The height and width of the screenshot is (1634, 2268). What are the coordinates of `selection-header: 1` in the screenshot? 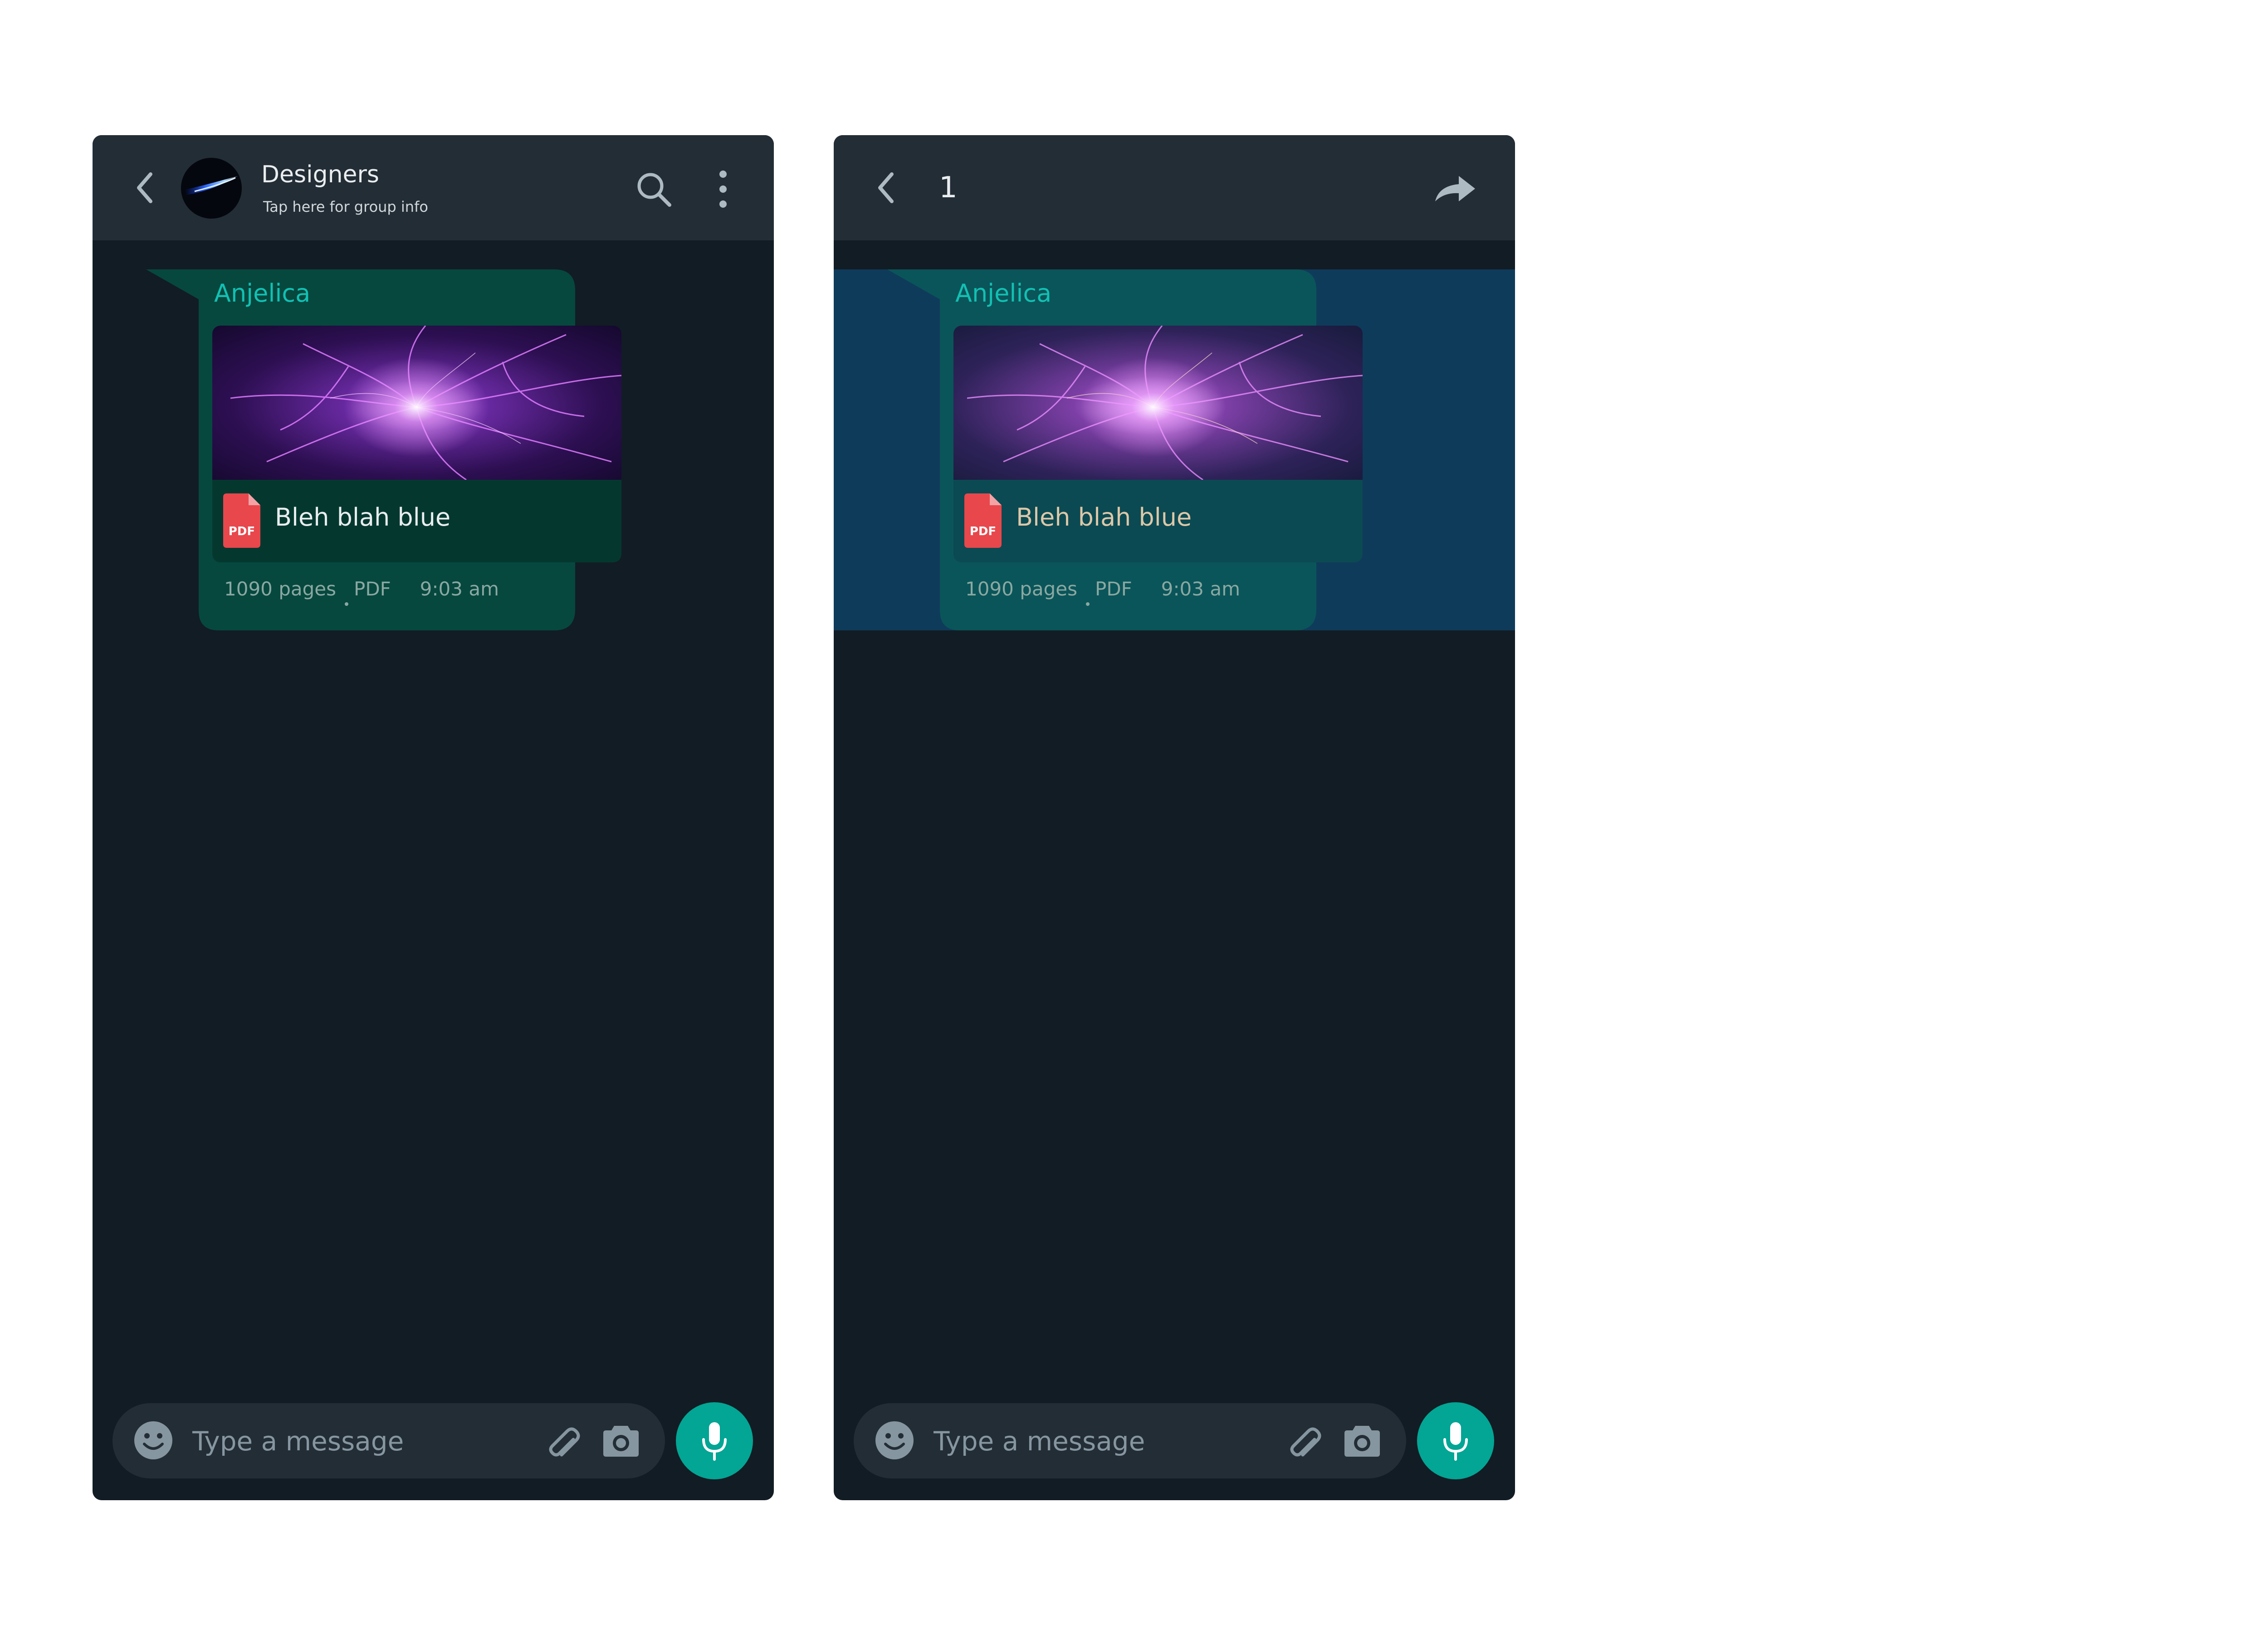 It's located at (1175, 187).